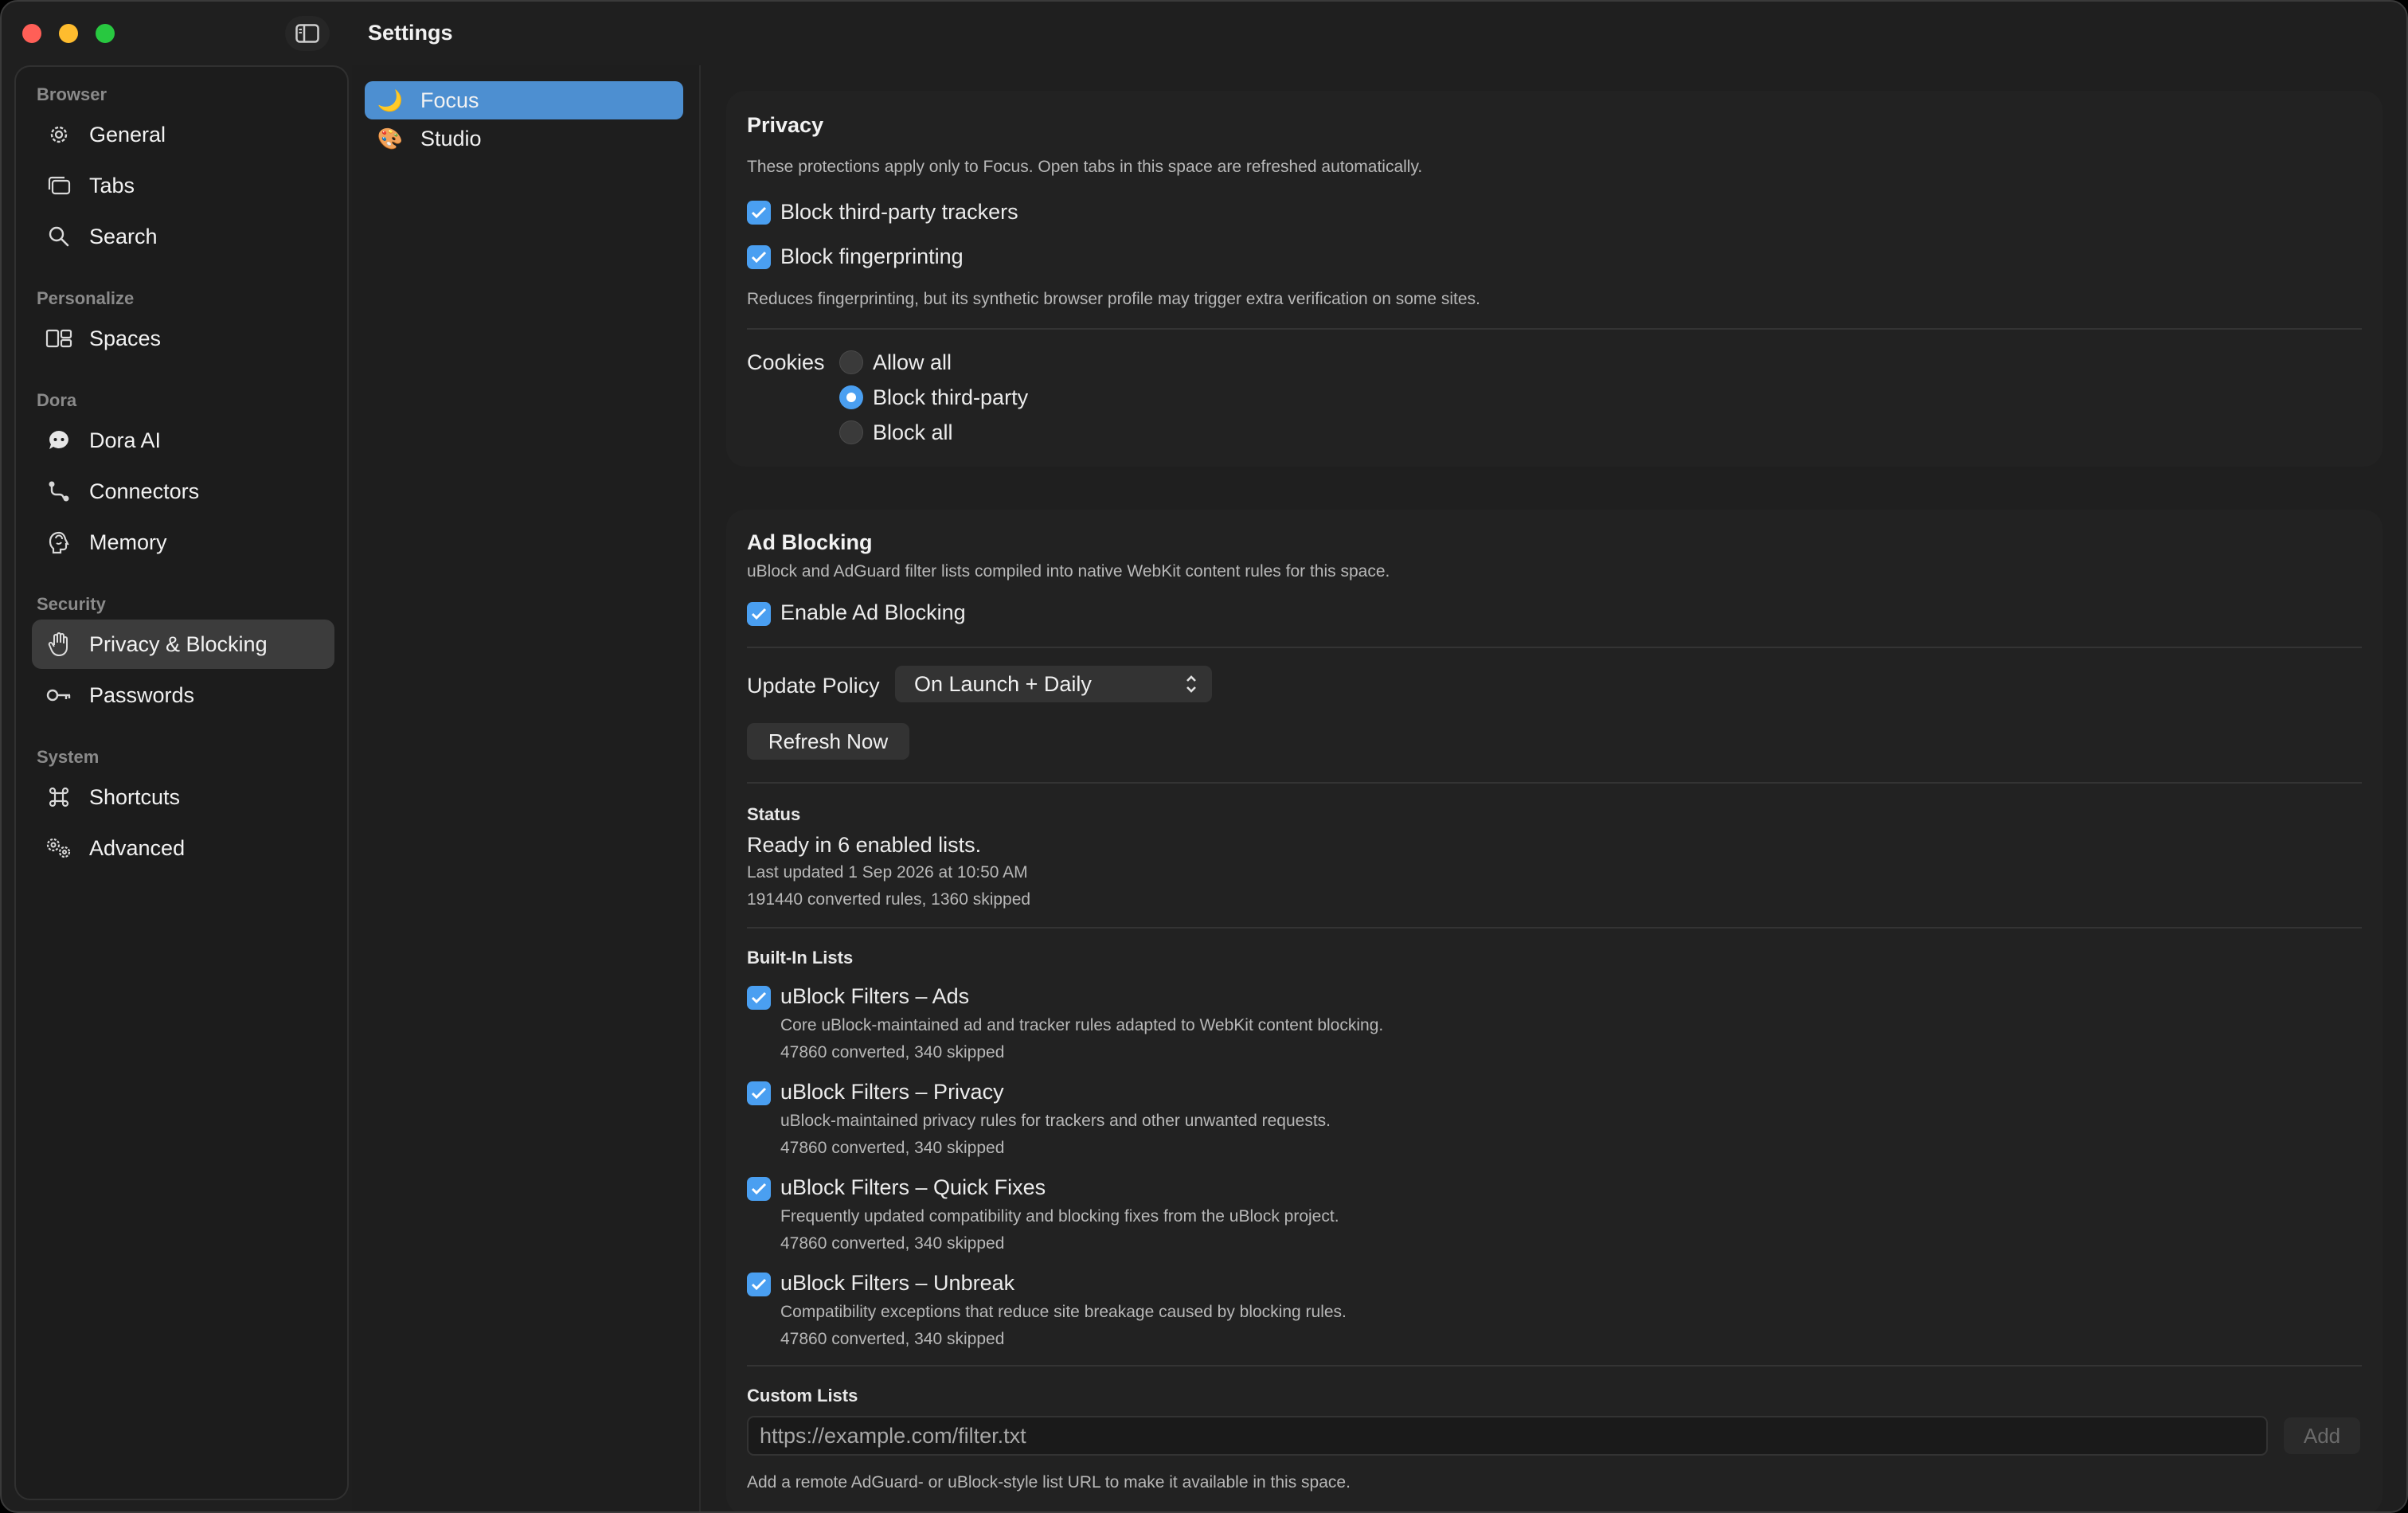 Image resolution: width=2408 pixels, height=1513 pixels. What do you see at coordinates (59, 696) in the screenshot?
I see `key-icon` at bounding box center [59, 696].